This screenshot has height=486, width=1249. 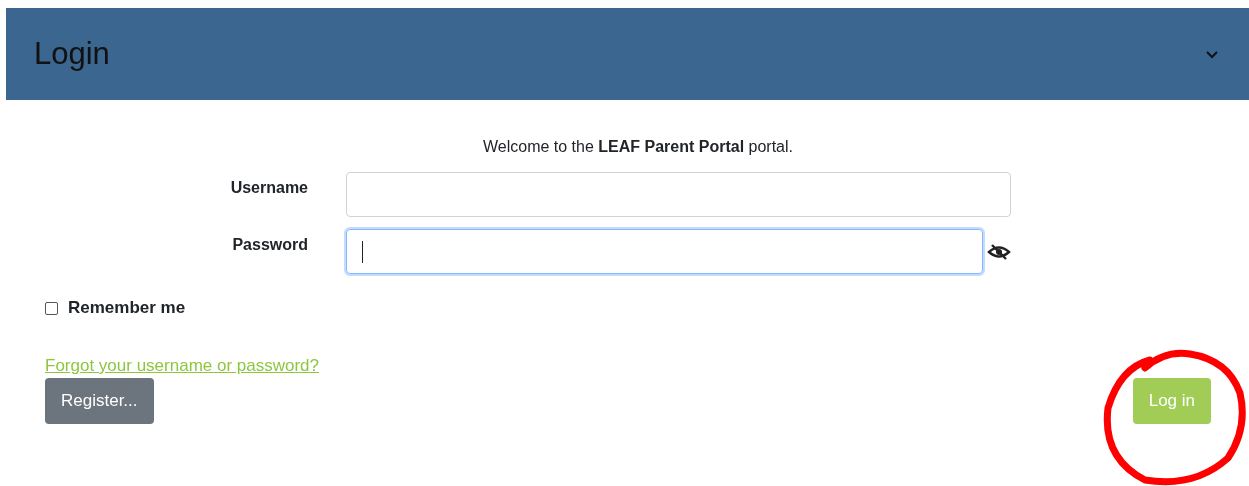 I want to click on page-title: Login, so click(x=72, y=54).